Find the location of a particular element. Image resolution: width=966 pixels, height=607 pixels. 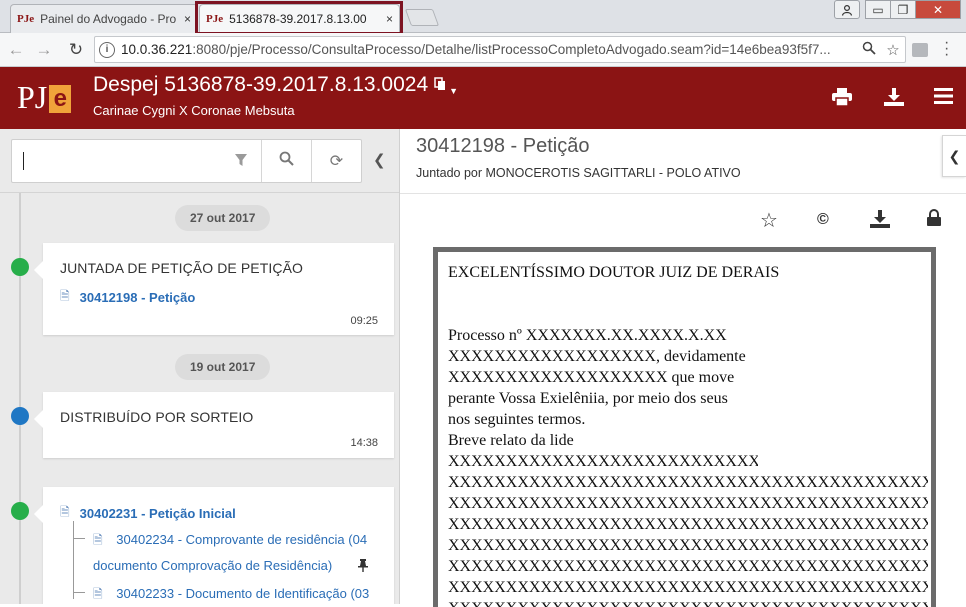

document-line: XXXXXXXXXXXXXXXXXX, devidamente is located at coordinates (597, 356).